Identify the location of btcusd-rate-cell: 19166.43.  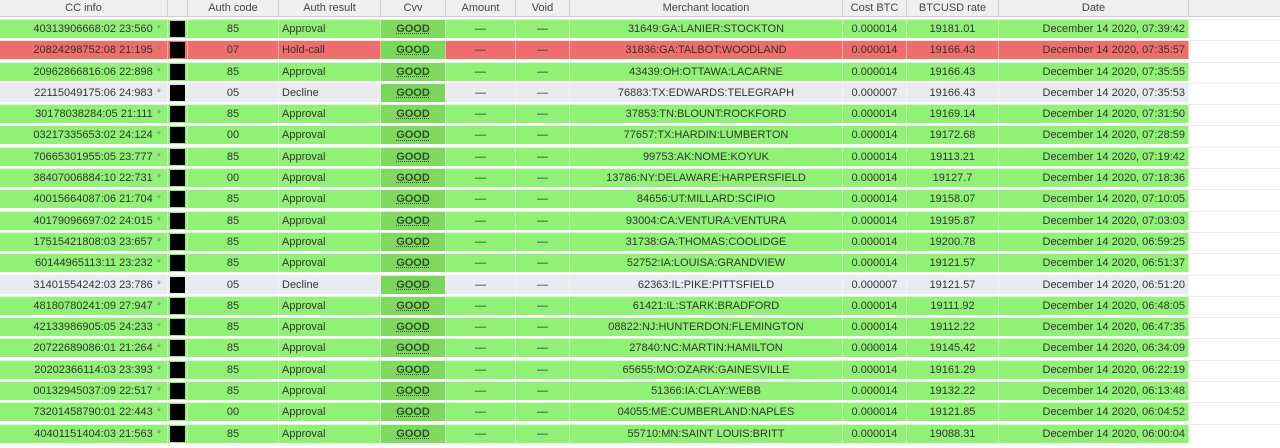
(953, 71).